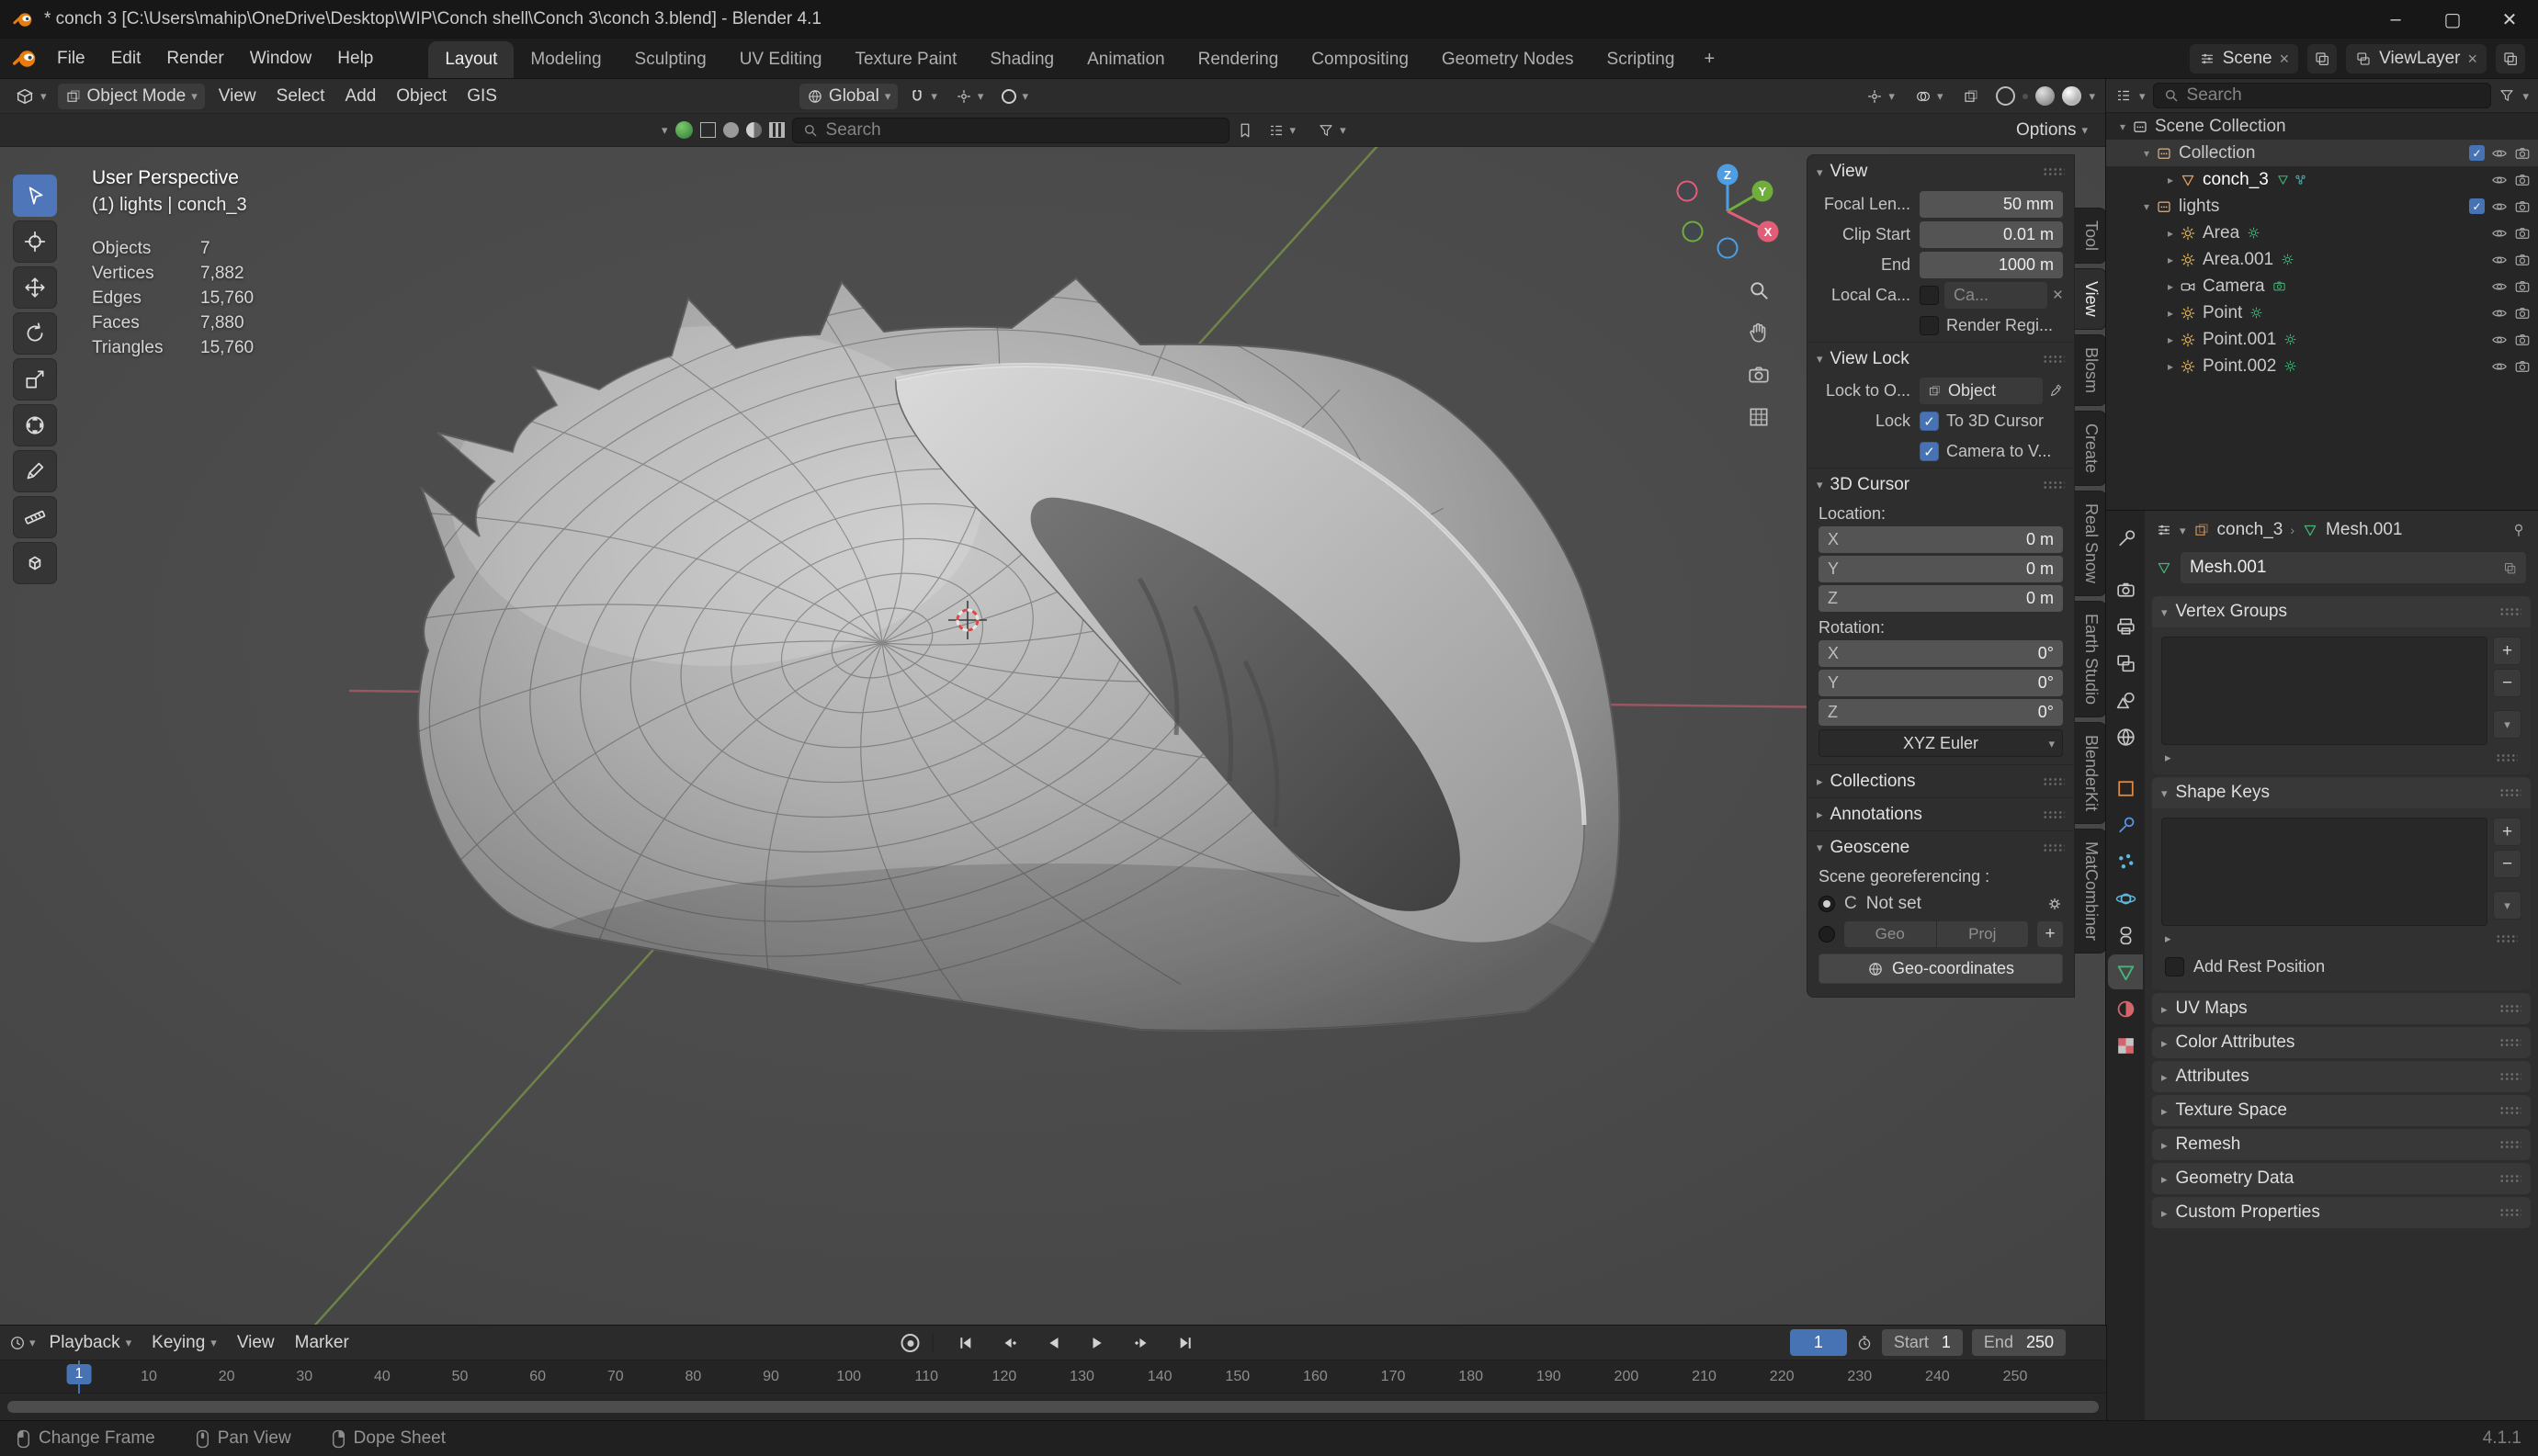  What do you see at coordinates (482, 96) in the screenshot?
I see `viewport-menu-gis: GIS` at bounding box center [482, 96].